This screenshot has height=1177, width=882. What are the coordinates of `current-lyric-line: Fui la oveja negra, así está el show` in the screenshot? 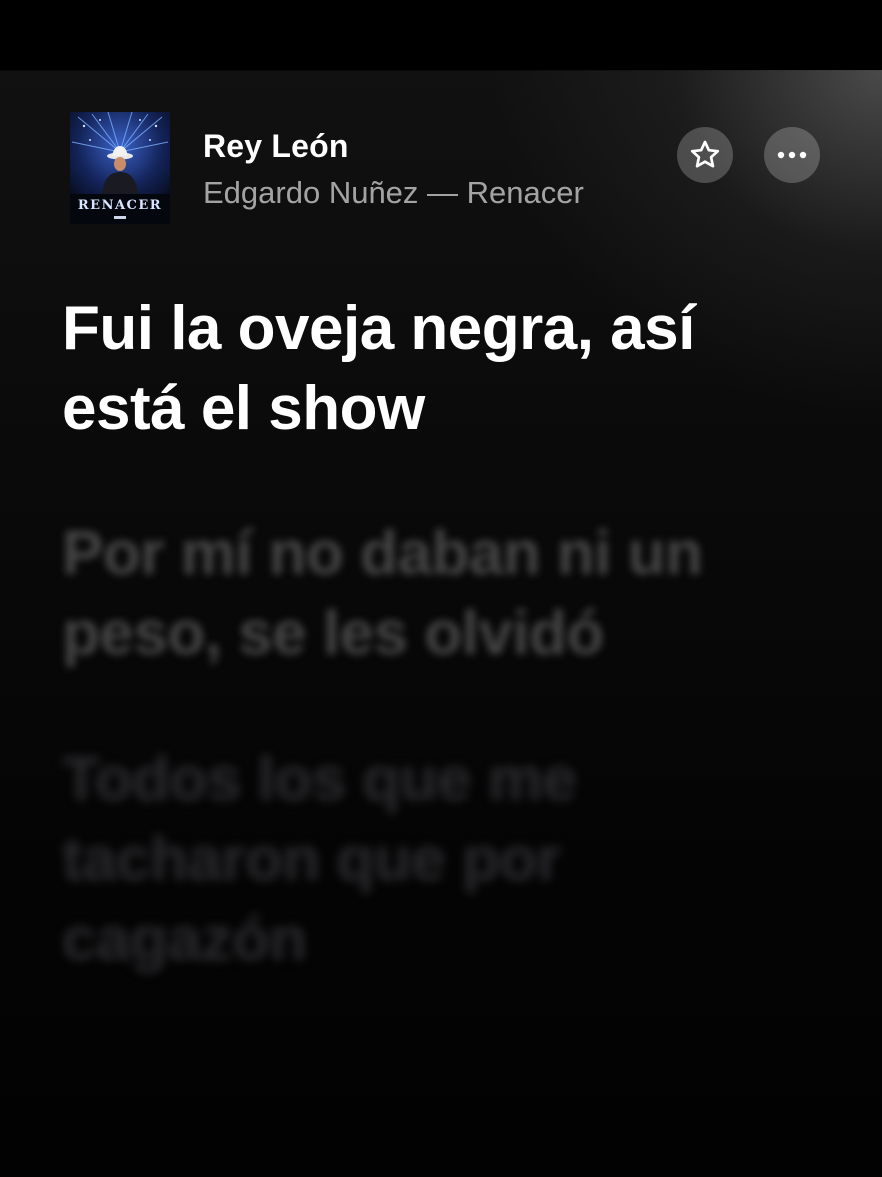 It's located at (412, 369).